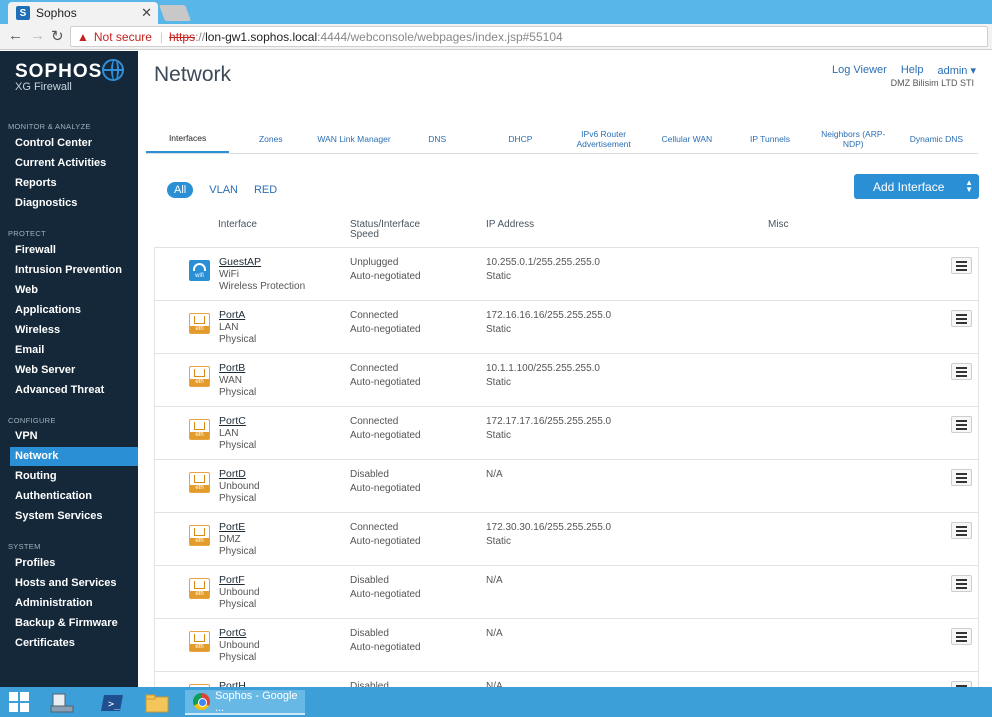  What do you see at coordinates (769, 138) in the screenshot?
I see `tab-ip-tunnels: IP Tunnels` at bounding box center [769, 138].